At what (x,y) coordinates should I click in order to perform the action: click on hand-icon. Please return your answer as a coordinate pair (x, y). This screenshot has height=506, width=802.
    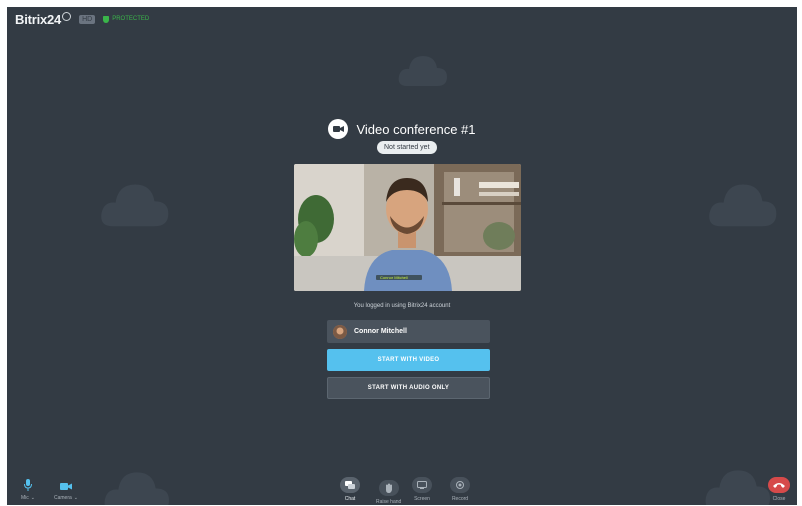
    Looking at the image, I should click on (388, 488).